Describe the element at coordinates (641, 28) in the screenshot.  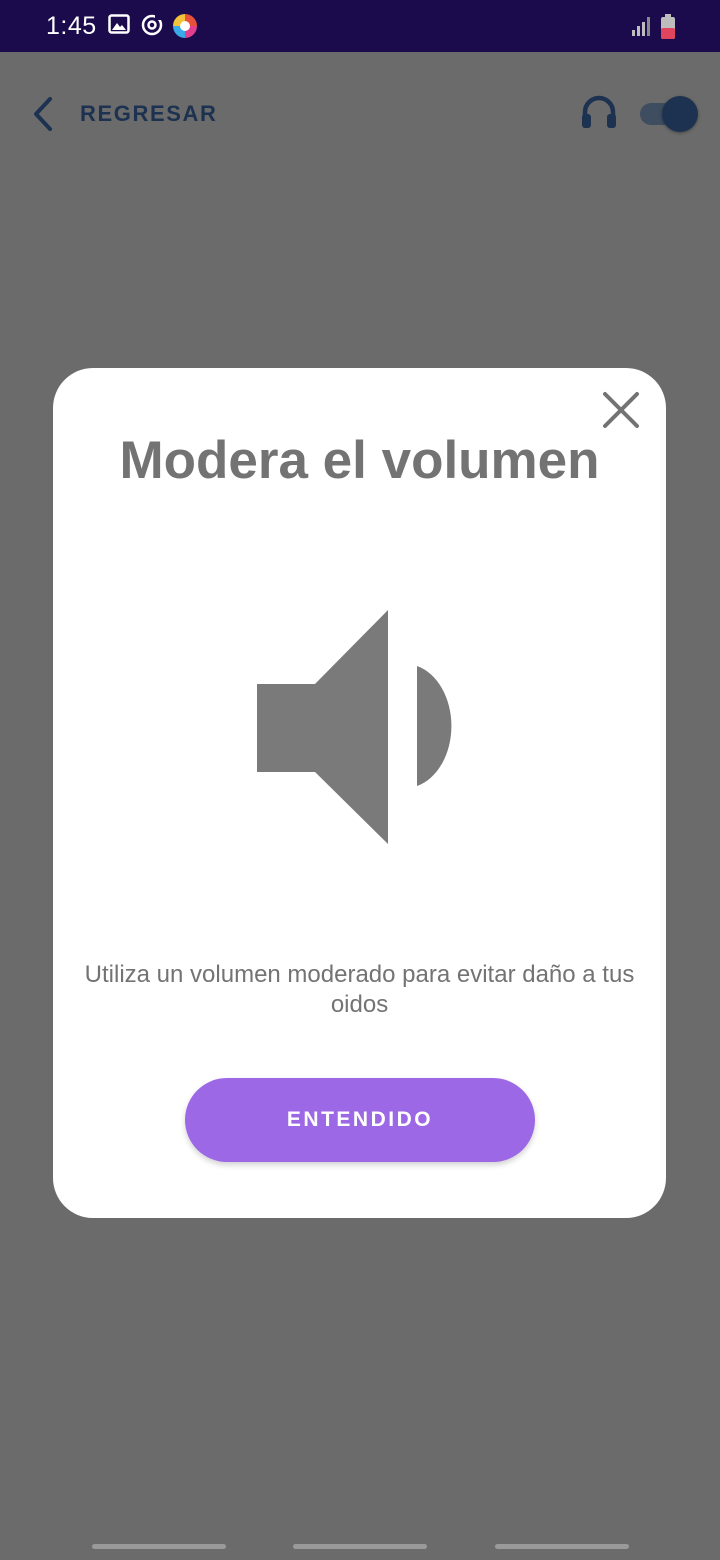
I see `signal-icon` at that location.